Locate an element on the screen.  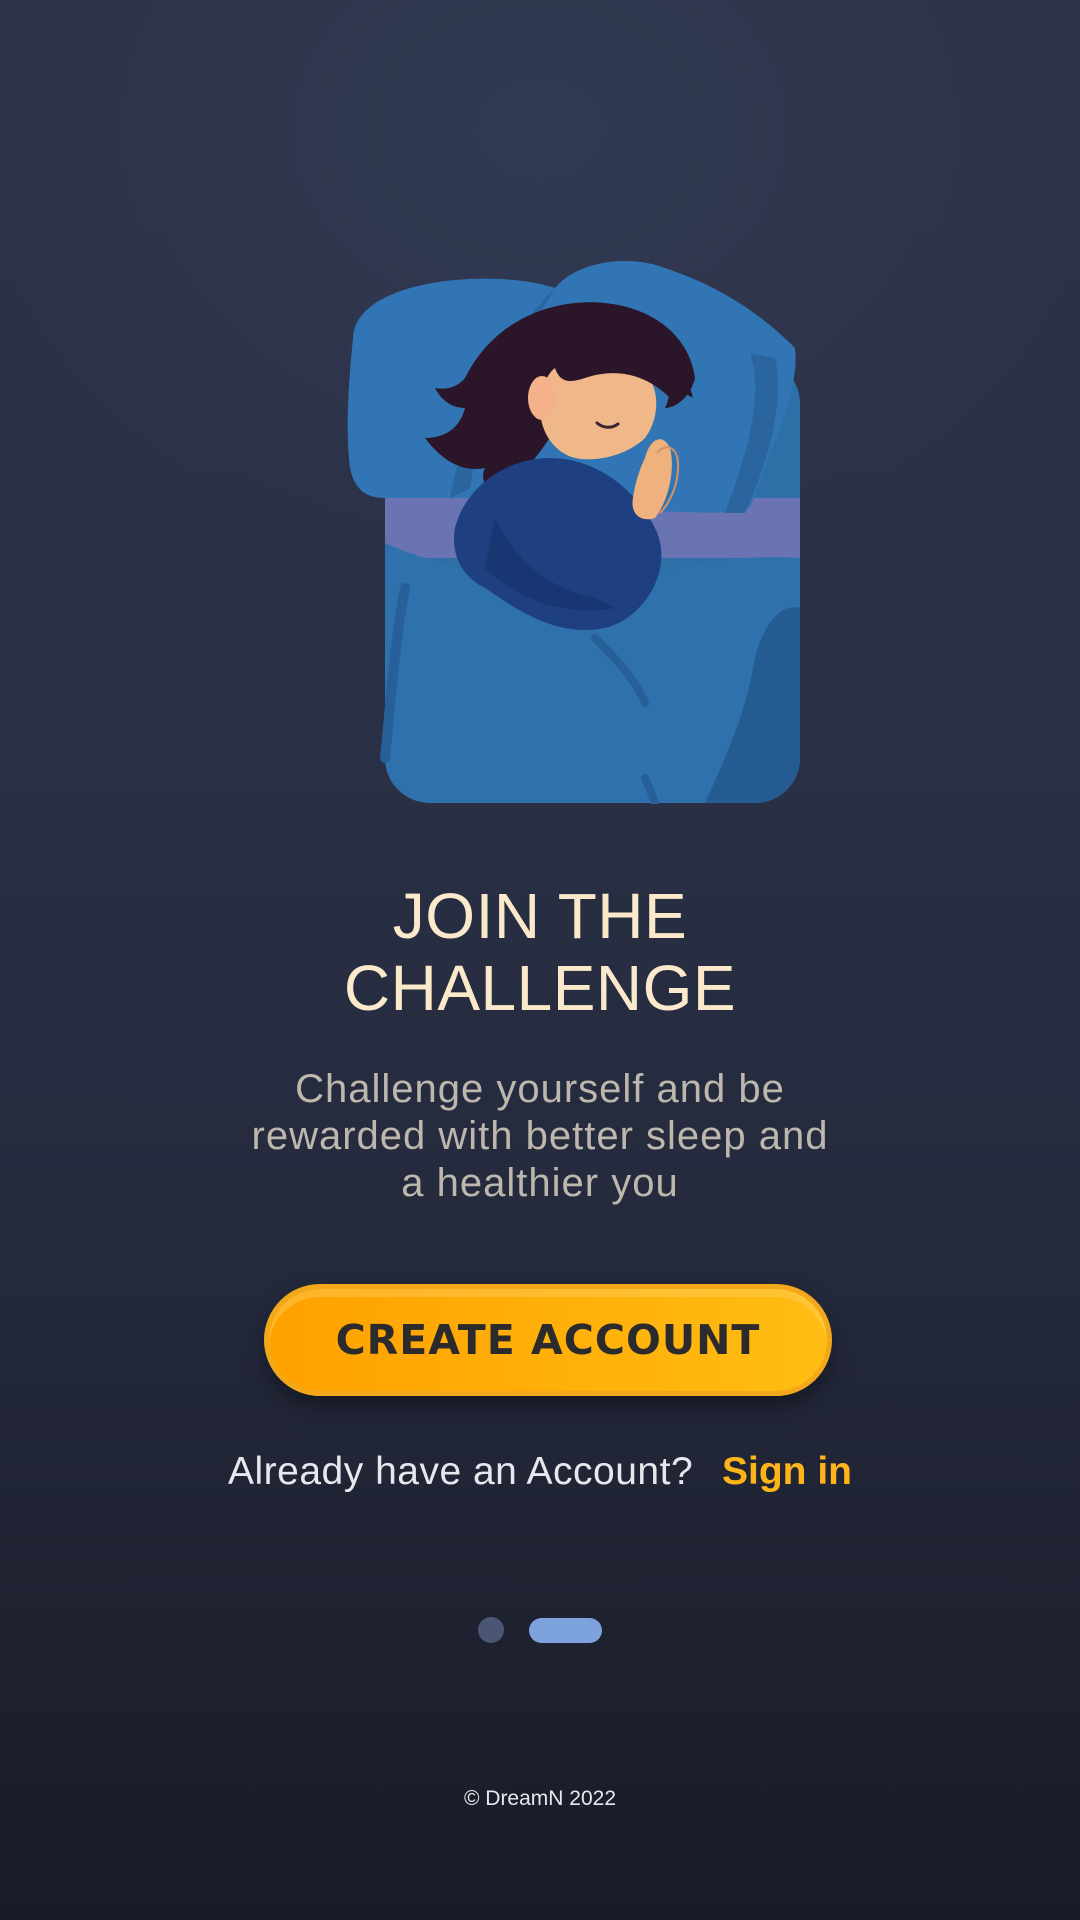
signin-row: Already have an Account? Sign in is located at coordinates (540, 1472).